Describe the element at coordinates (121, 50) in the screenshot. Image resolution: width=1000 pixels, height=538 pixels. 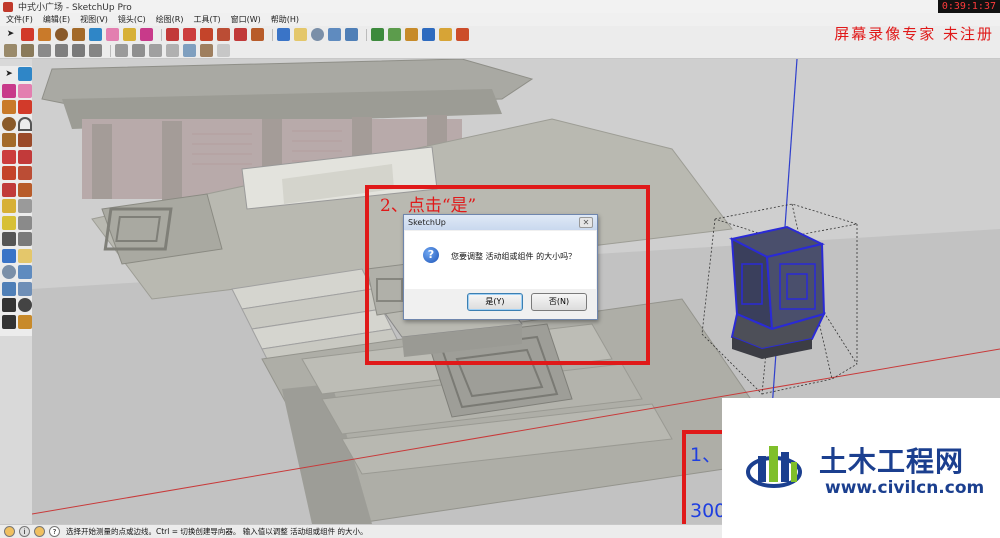
I see `xray-style-icon` at that location.